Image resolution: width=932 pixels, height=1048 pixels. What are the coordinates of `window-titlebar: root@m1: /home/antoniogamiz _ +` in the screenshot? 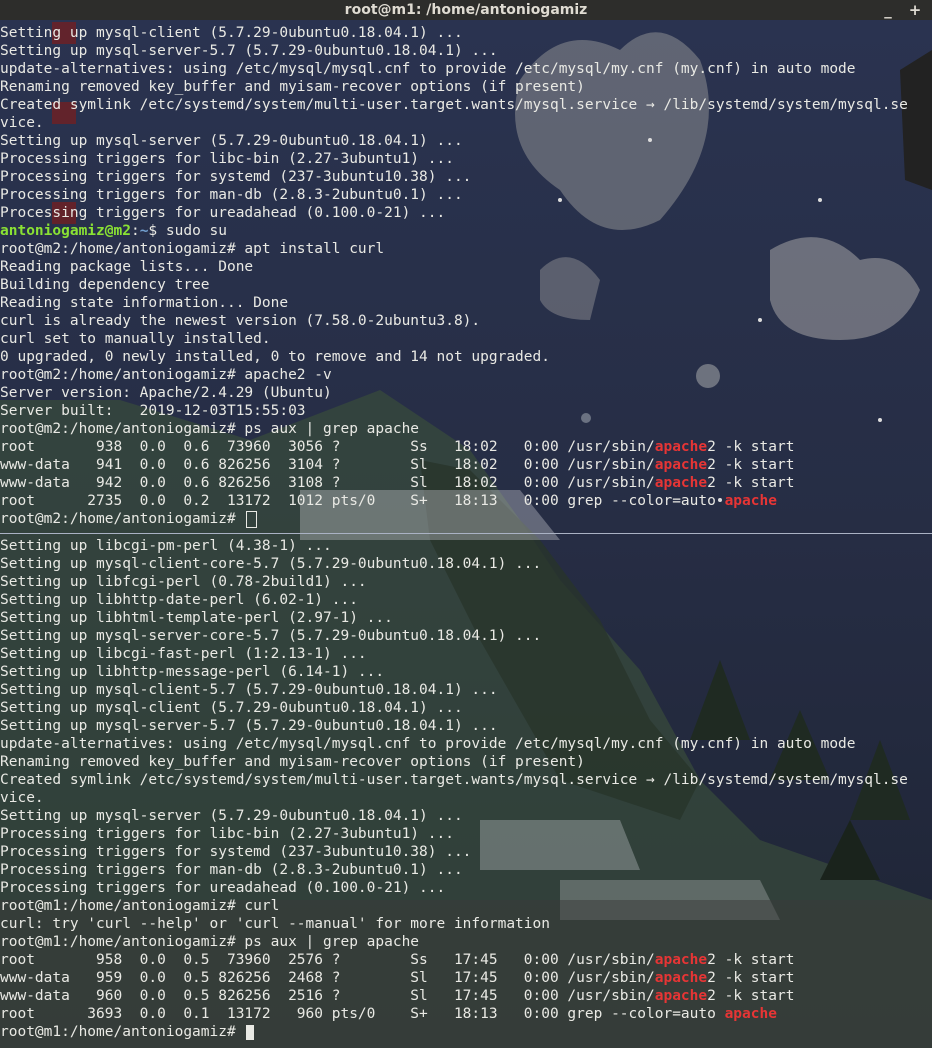 It's located at (466, 10).